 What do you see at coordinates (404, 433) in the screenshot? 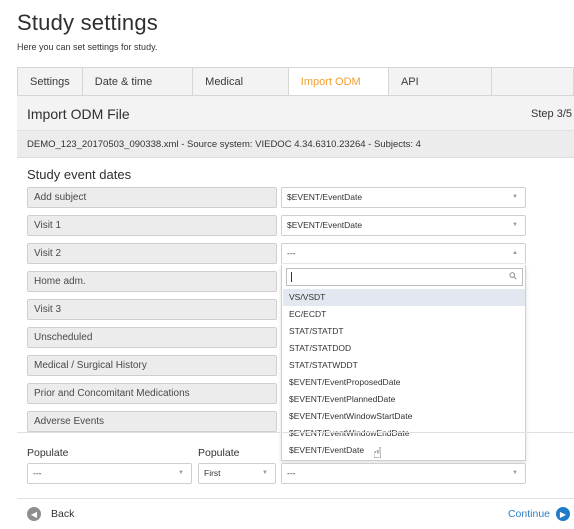
I see `dropdown-option: $EVENT/EventWindowEndDate` at bounding box center [404, 433].